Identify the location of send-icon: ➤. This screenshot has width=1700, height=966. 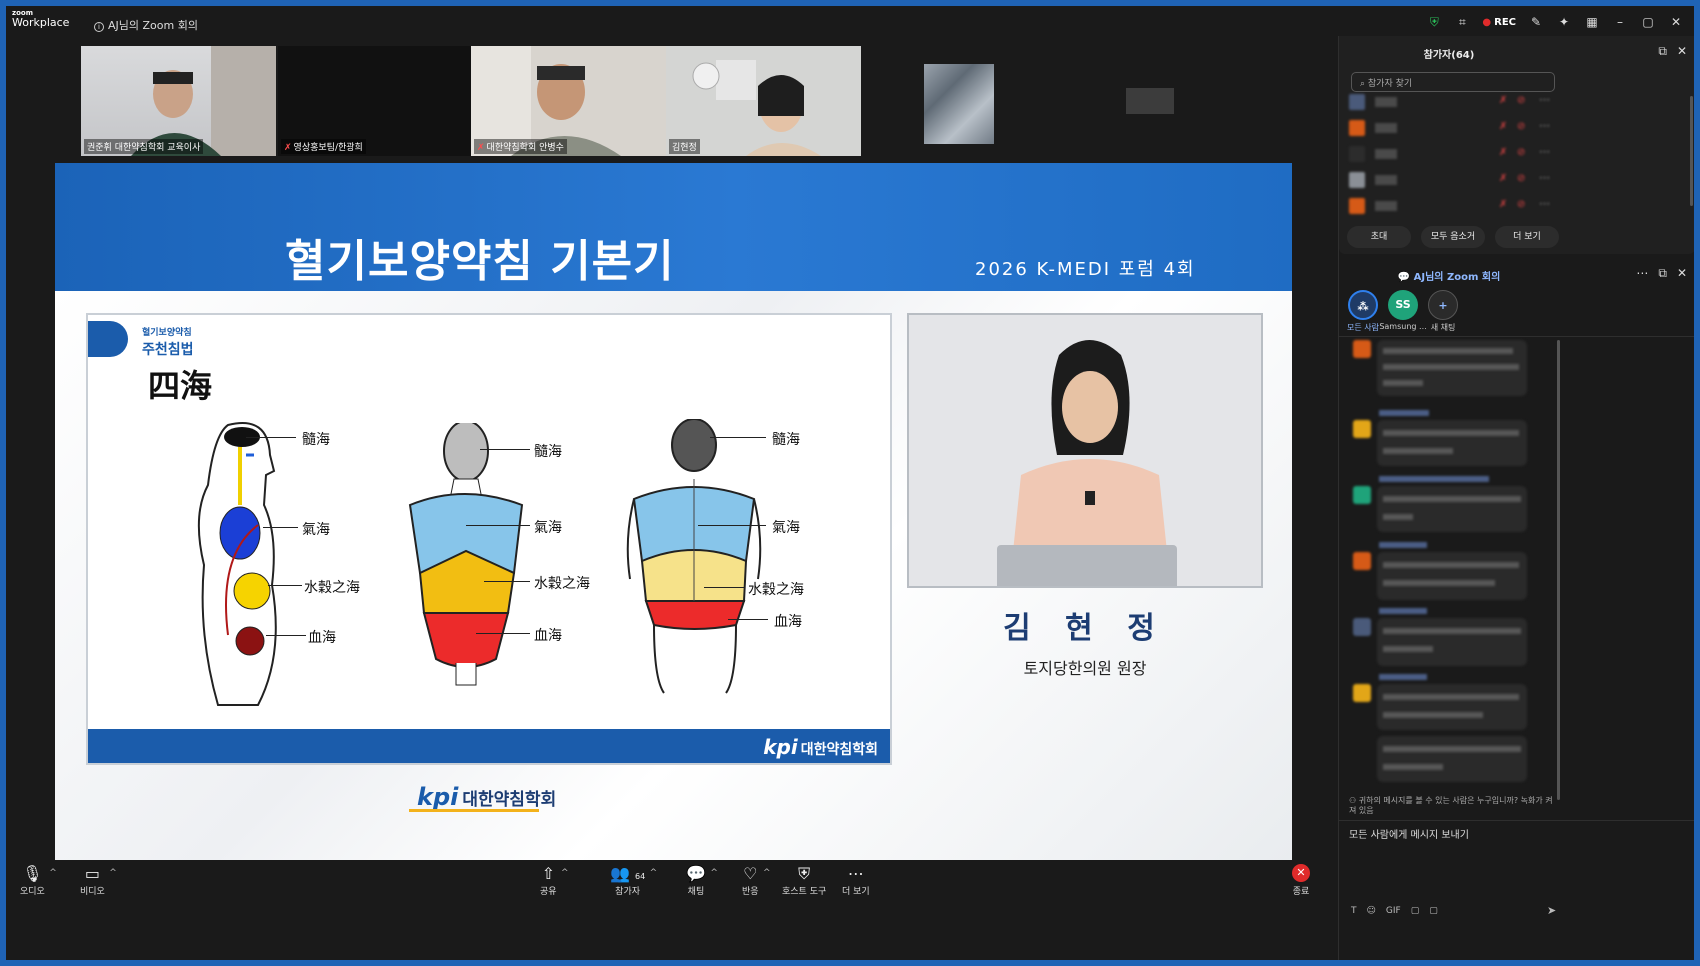
(1551, 910).